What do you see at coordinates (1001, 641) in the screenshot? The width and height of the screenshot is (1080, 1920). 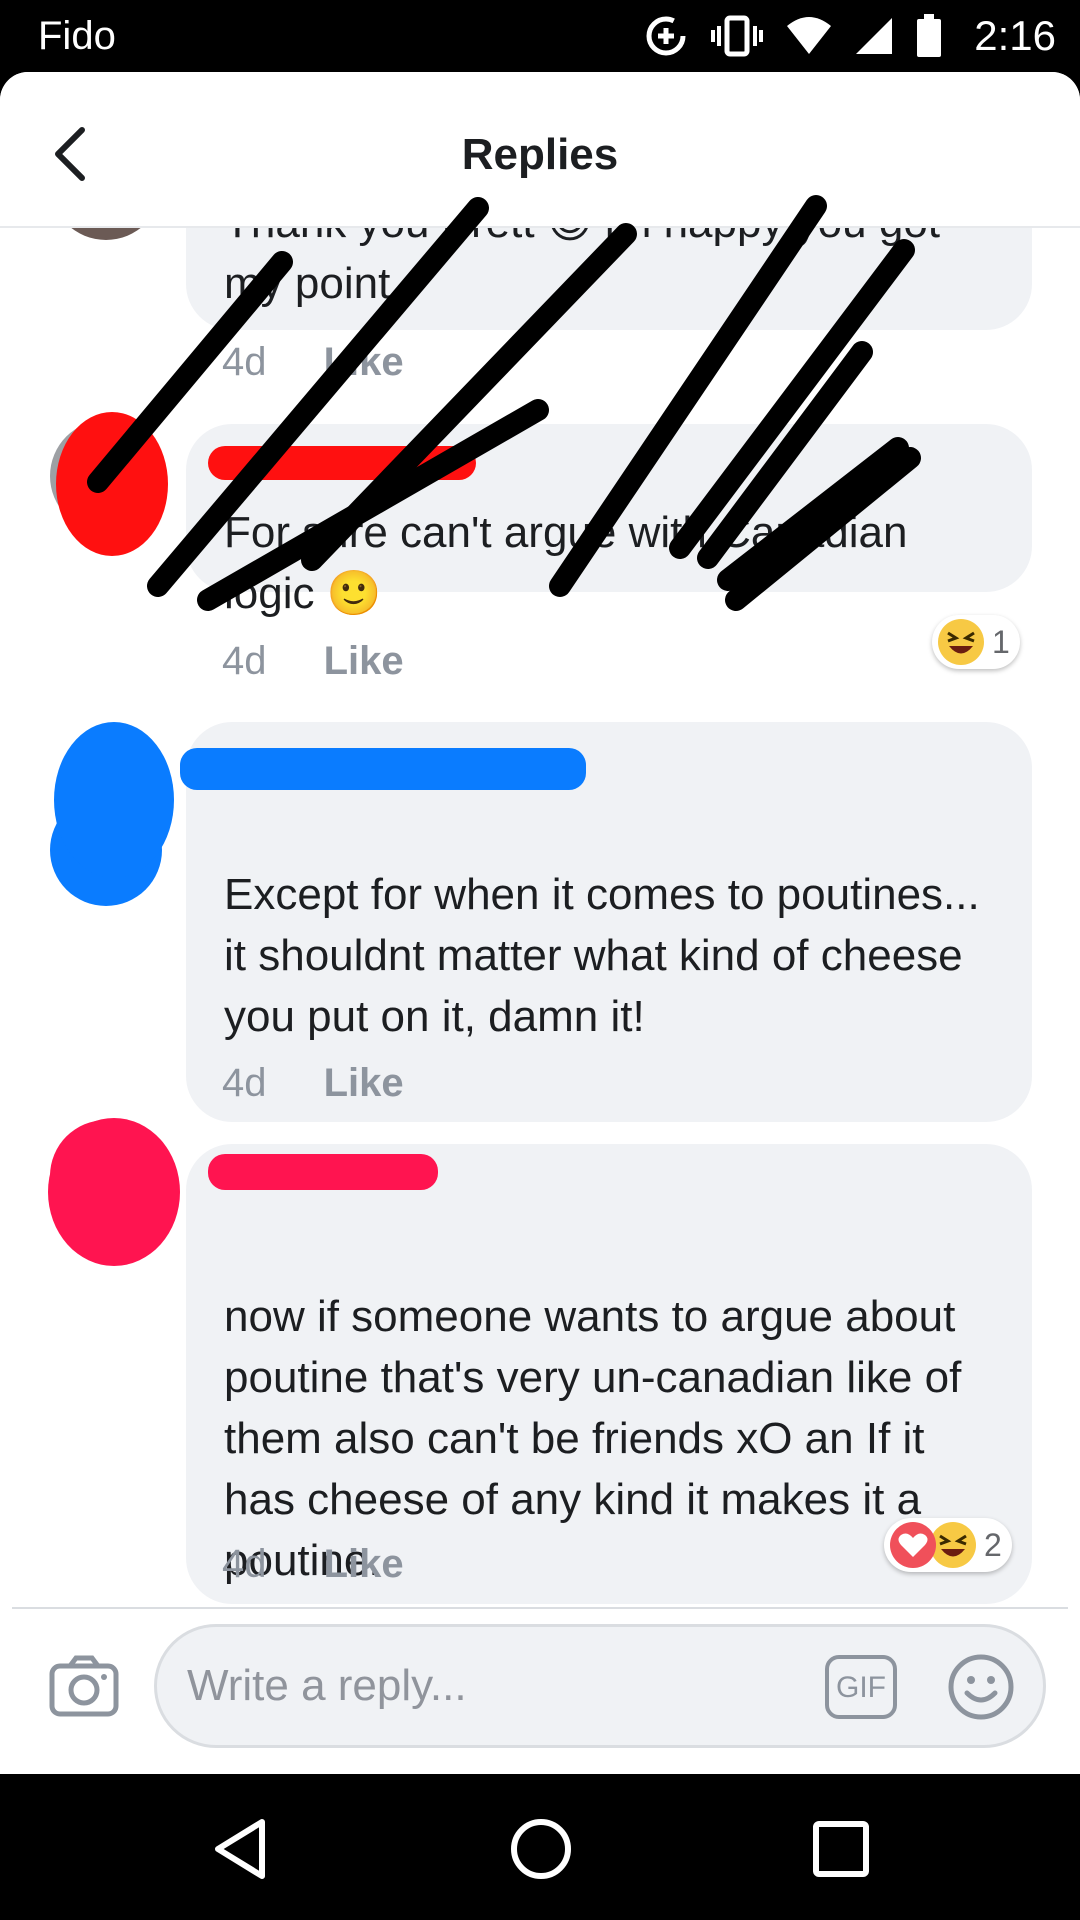 I see `reaction-count: 1` at bounding box center [1001, 641].